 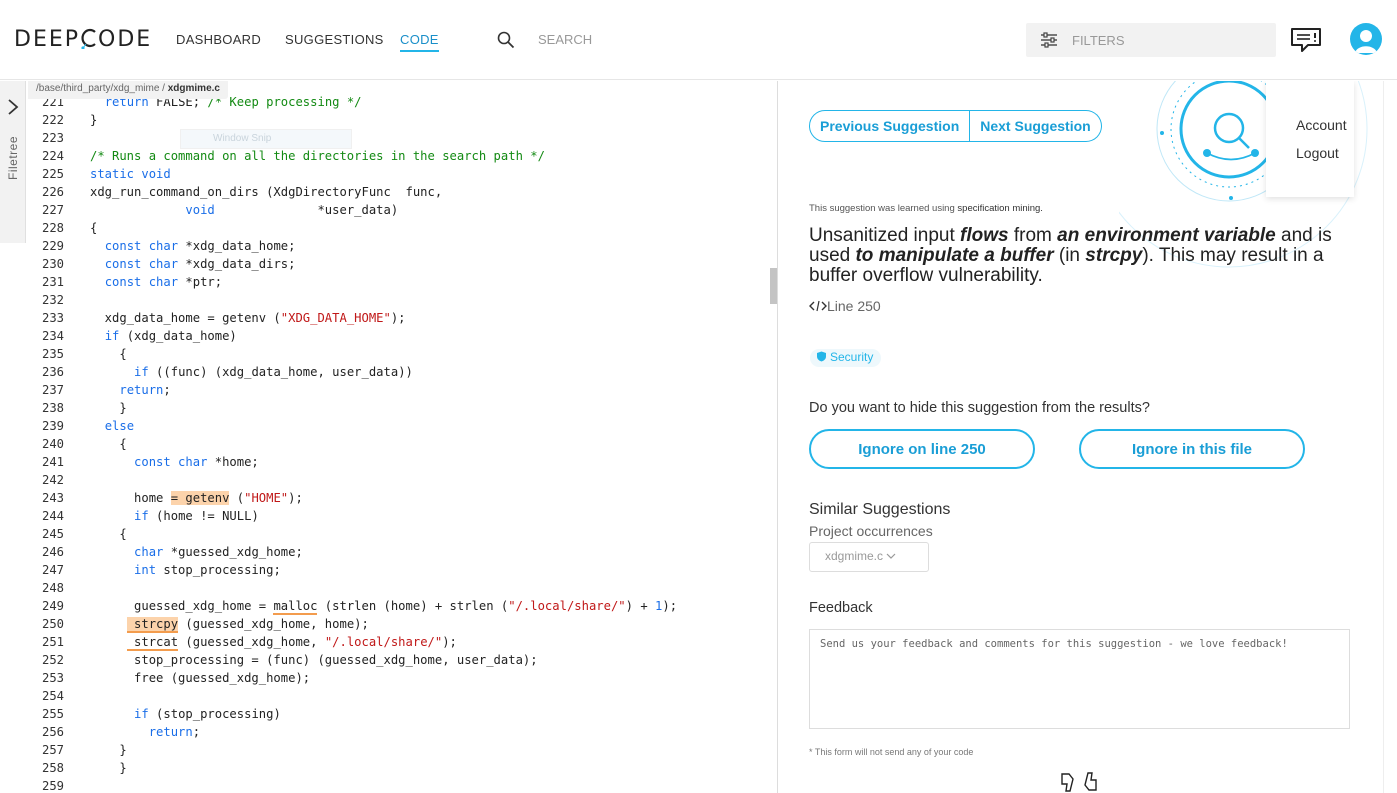 I want to click on code-line: 257 }, so click(x=398, y=750).